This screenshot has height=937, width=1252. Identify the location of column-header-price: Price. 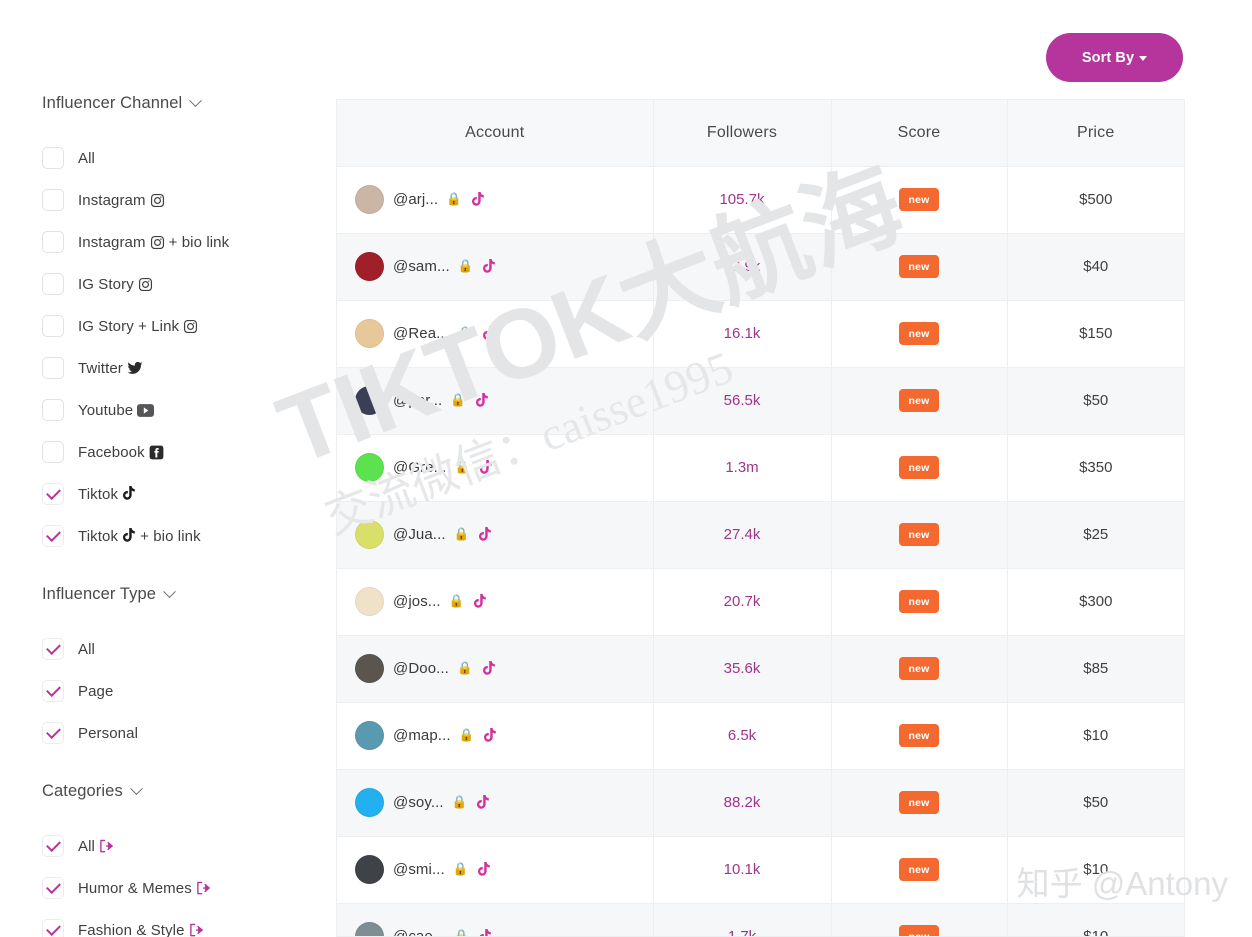
(1095, 133).